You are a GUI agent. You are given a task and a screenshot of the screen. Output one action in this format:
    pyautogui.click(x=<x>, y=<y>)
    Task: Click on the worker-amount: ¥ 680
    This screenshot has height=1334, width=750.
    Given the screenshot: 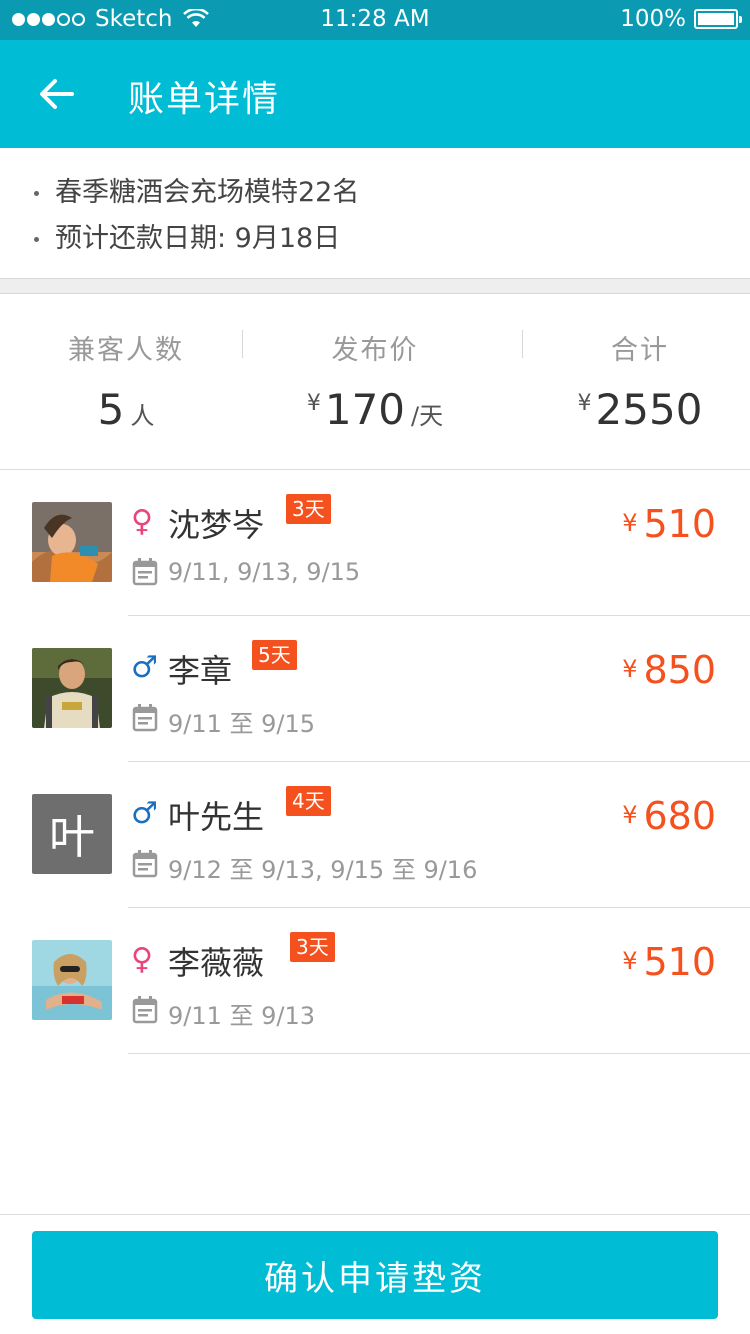 What is the action you would take?
    pyautogui.click(x=669, y=816)
    